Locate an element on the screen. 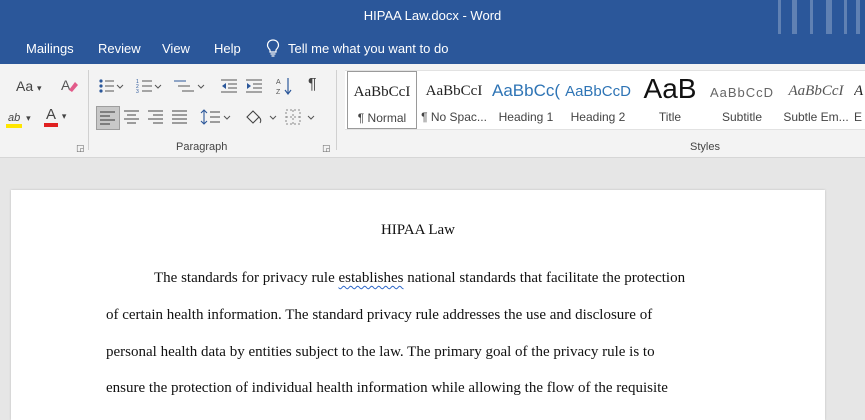 This screenshot has width=865, height=420. style-heading-2: AaBbCcD Heading 2 is located at coordinates (598, 100).